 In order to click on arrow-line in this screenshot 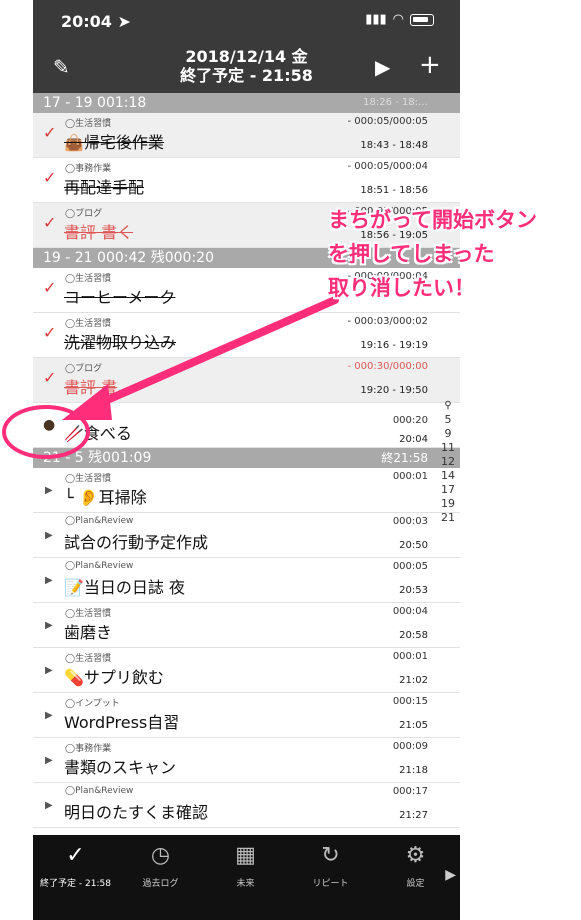, I will do `click(207, 356)`.